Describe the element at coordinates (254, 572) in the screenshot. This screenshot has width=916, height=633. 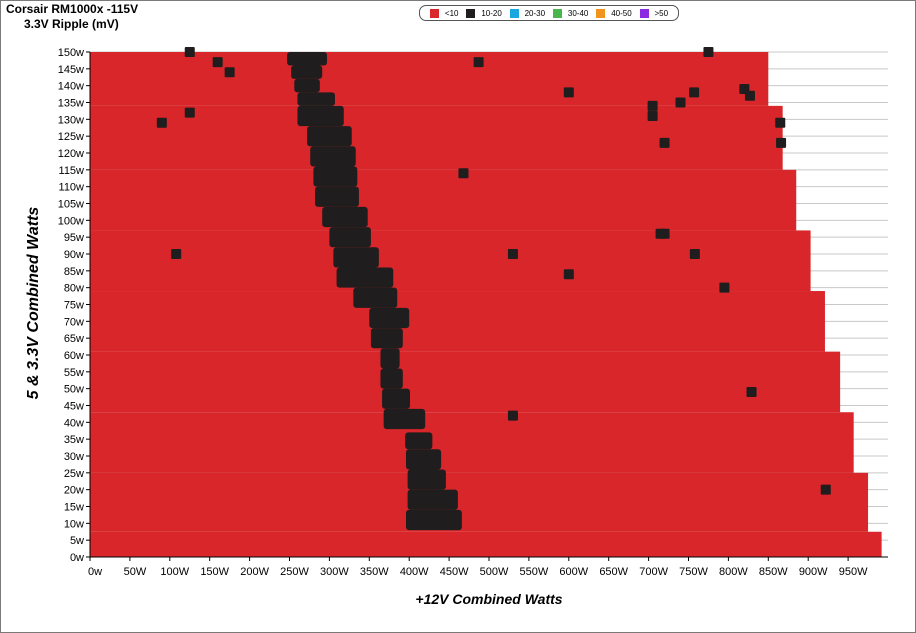
I see `x-tick-label: 200W` at that location.